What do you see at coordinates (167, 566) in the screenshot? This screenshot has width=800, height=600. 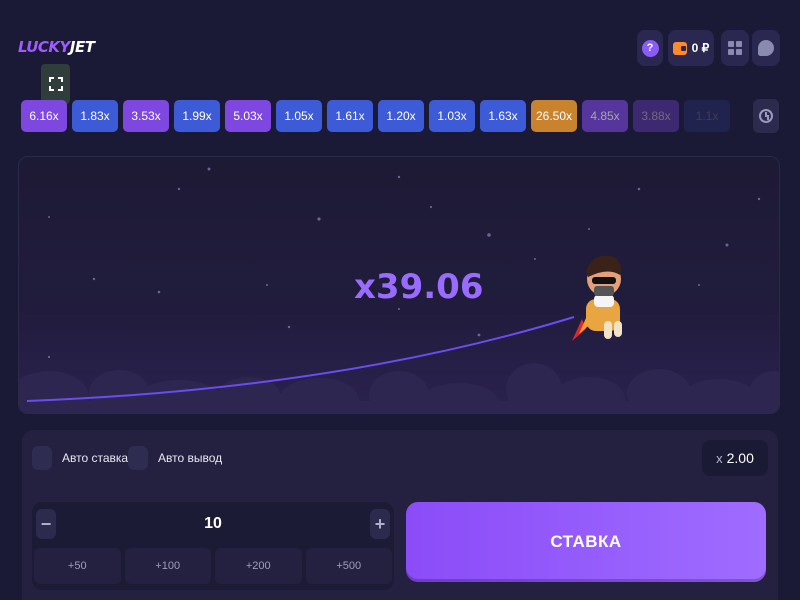 I see `quick-bet-button: +100` at bounding box center [167, 566].